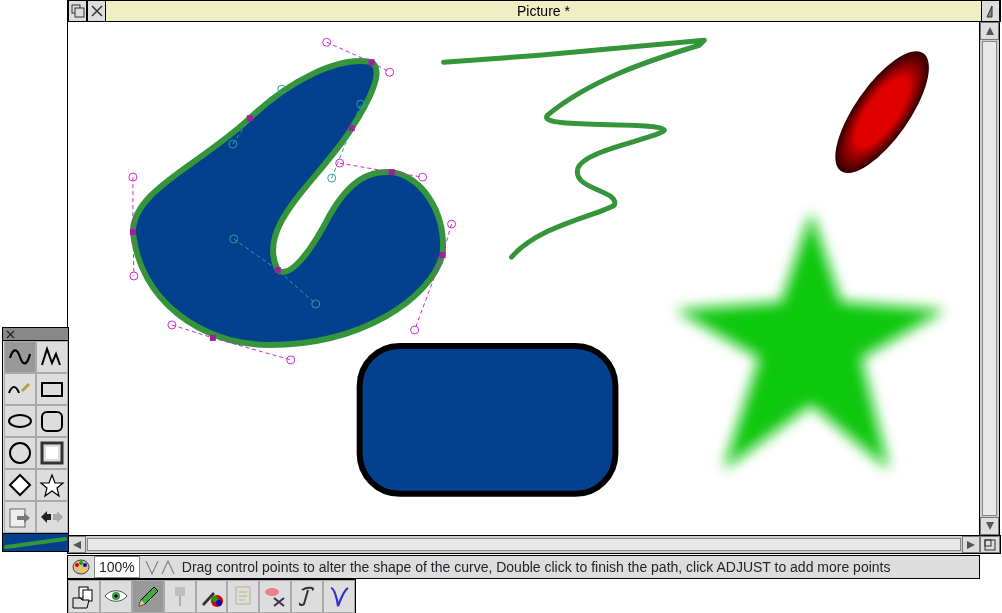 This screenshot has height=613, width=1002. Describe the element at coordinates (882, 112) in the screenshot. I see `gradient-ellipse` at that location.